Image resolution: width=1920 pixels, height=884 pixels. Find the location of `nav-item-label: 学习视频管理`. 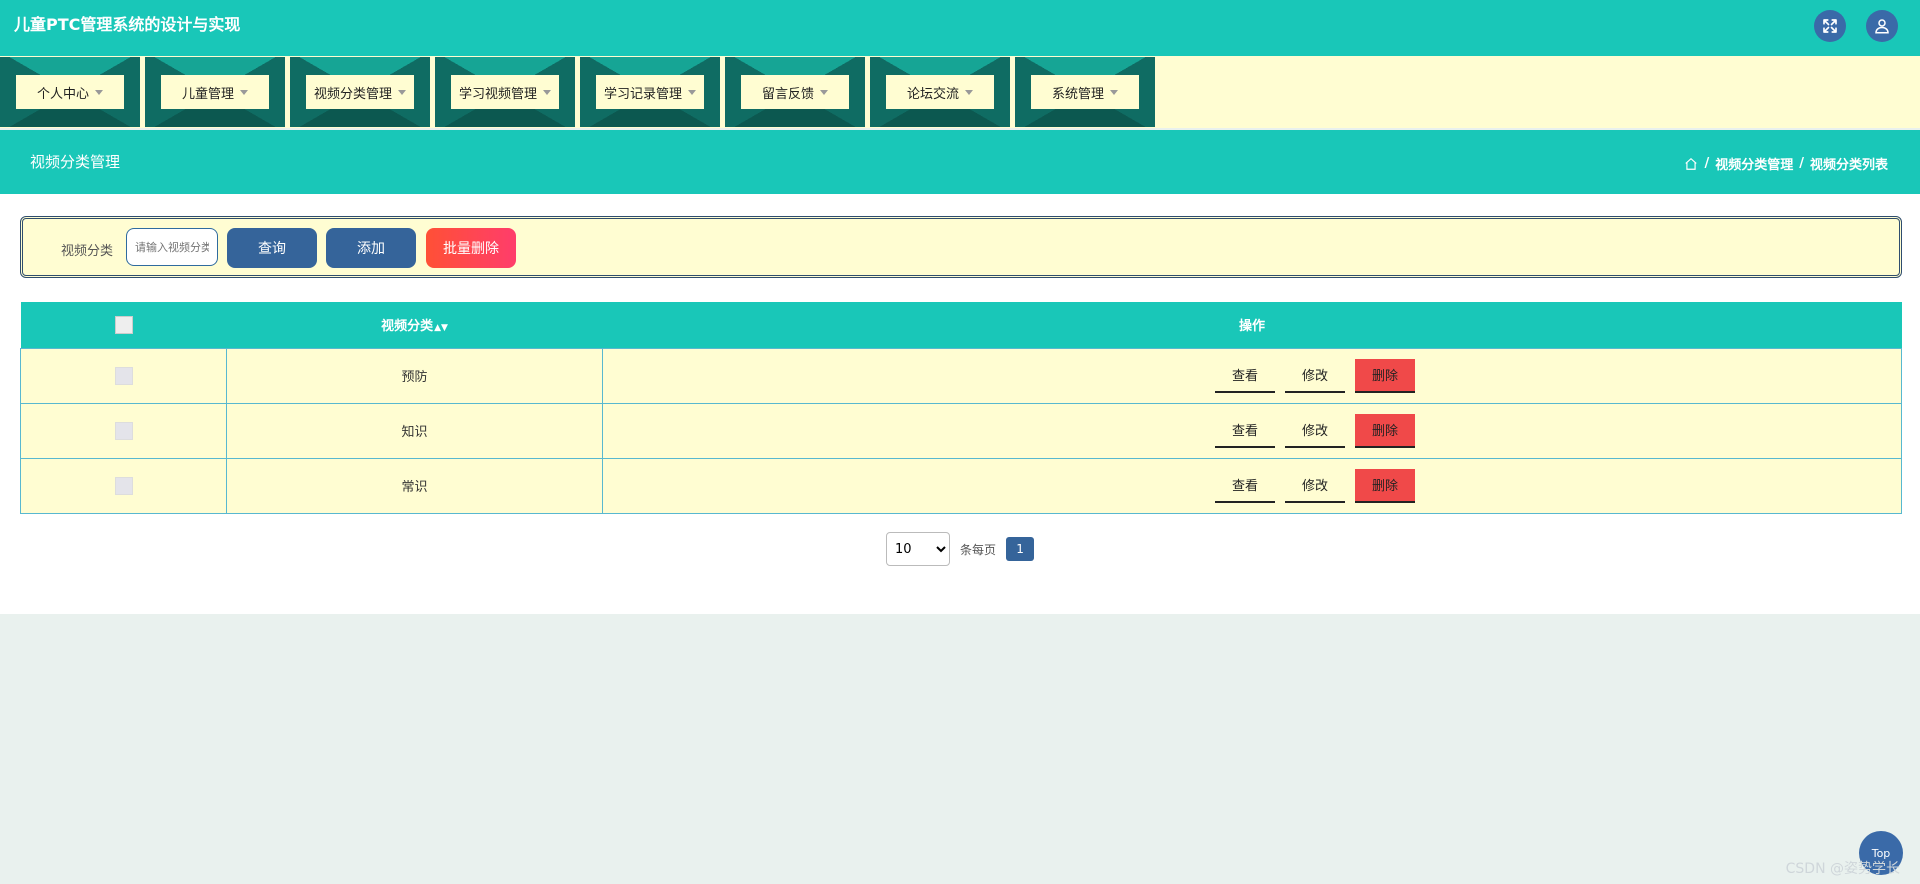

nav-item-label: 学习视频管理 is located at coordinates (497, 94).